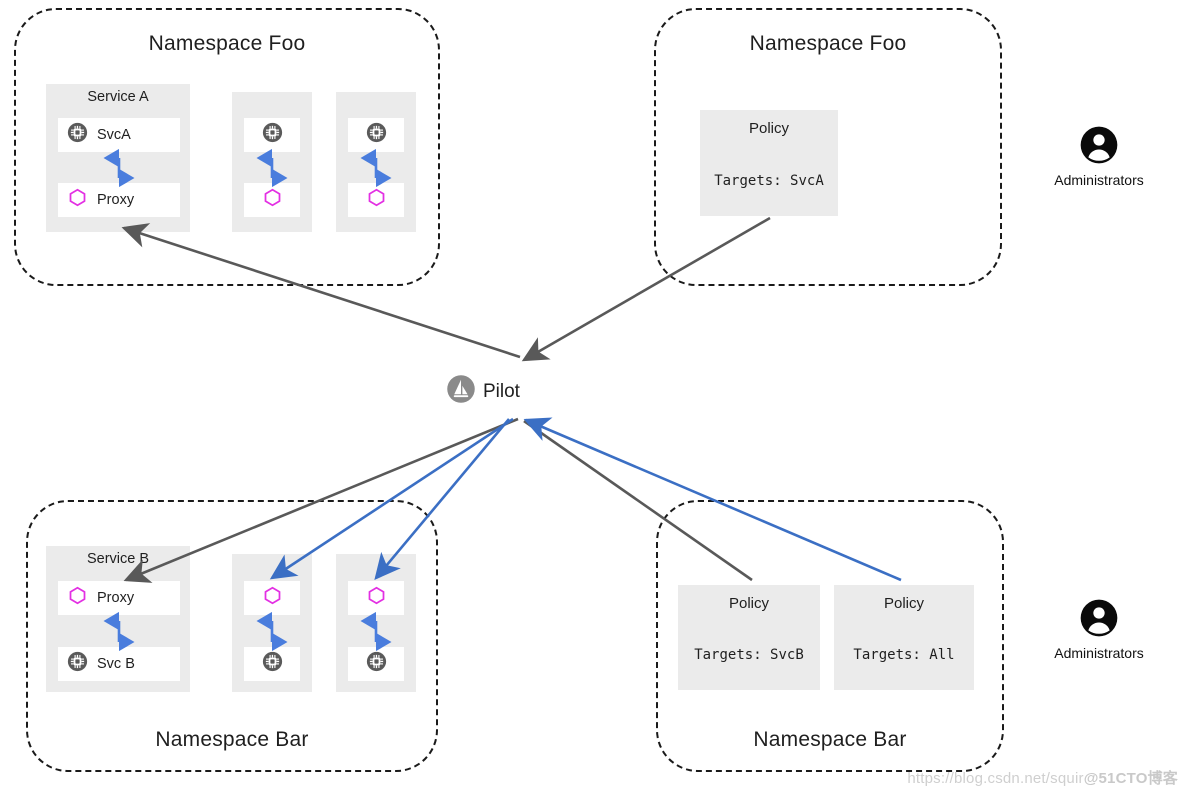  Describe the element at coordinates (830, 739) in the screenshot. I see `namespace-title-bar-policies: Namespace Bar` at that location.